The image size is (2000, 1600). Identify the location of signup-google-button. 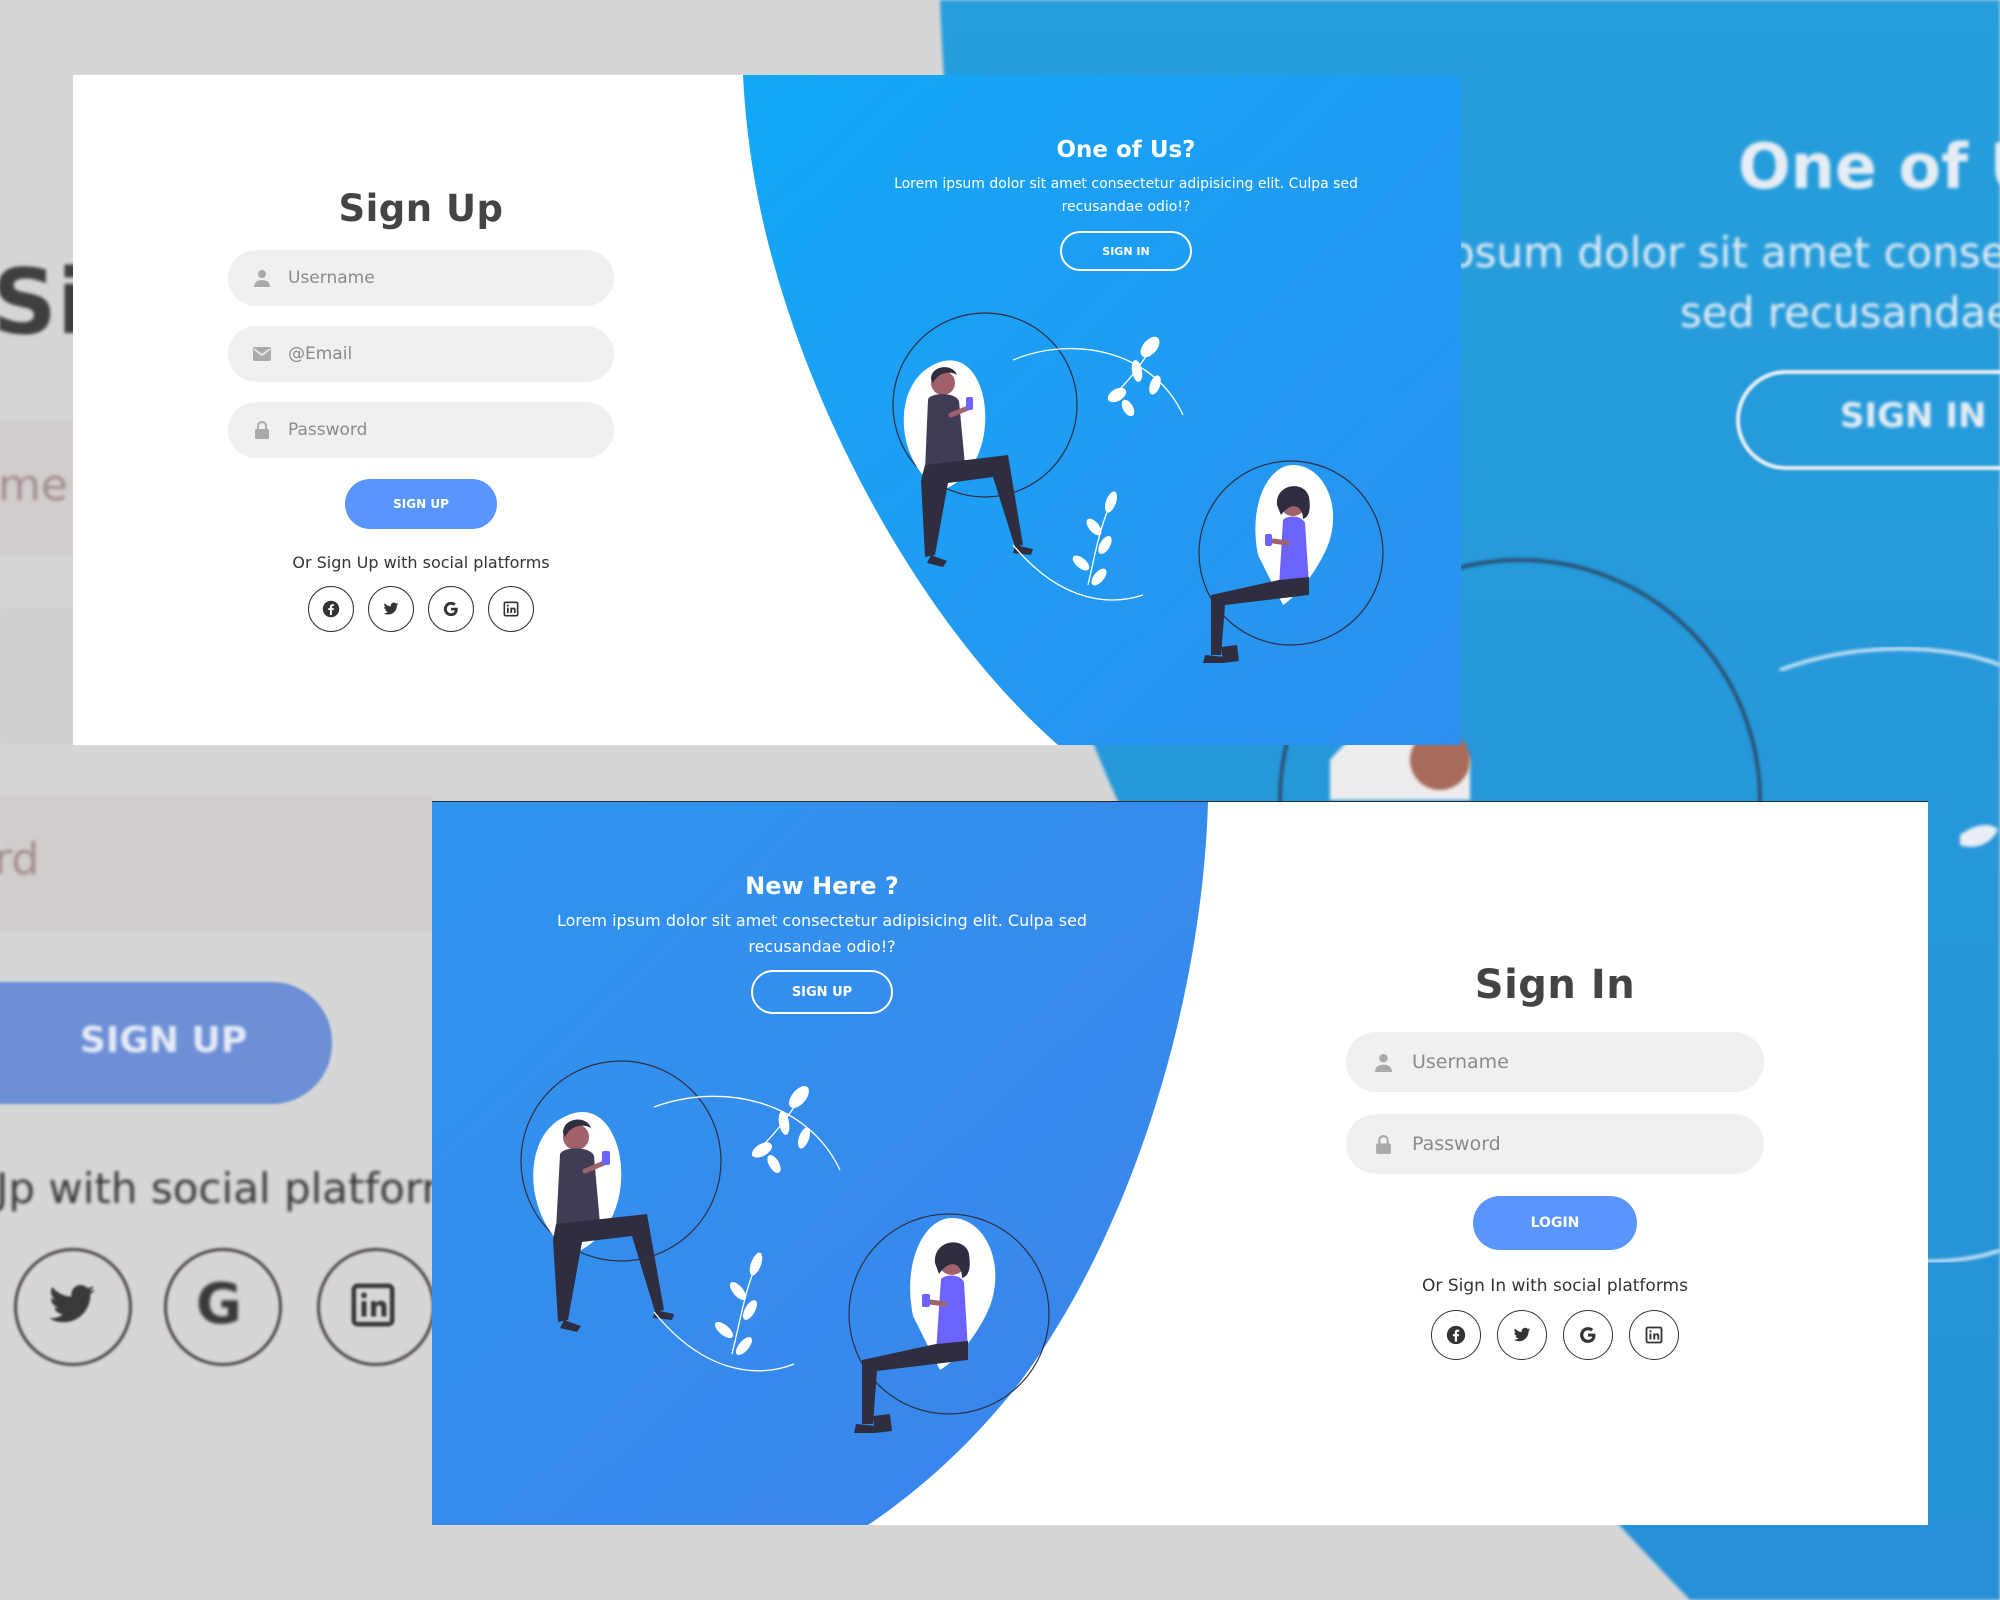
(451, 609).